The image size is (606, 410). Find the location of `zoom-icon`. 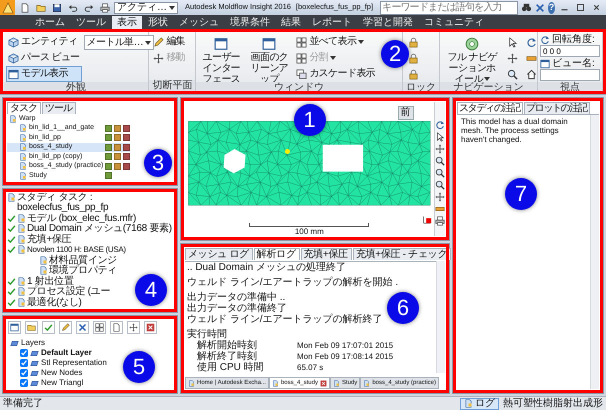

zoom-icon is located at coordinates (439, 161).